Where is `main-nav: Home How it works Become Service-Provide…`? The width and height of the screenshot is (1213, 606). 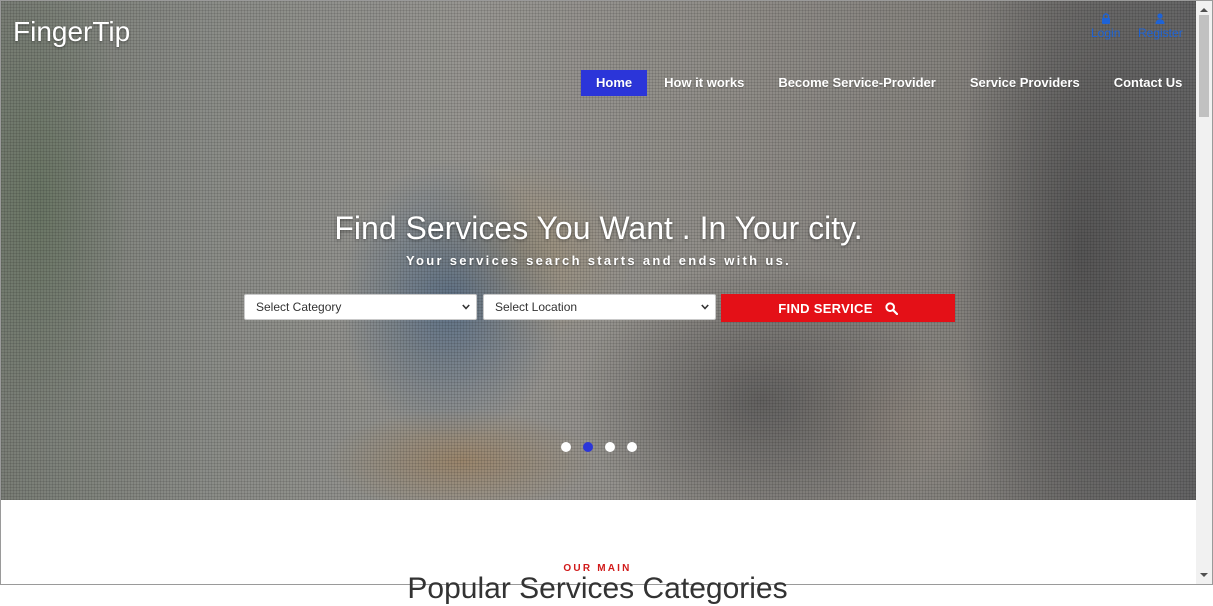
main-nav: Home How it works Become Service-Provide… is located at coordinates (881, 83).